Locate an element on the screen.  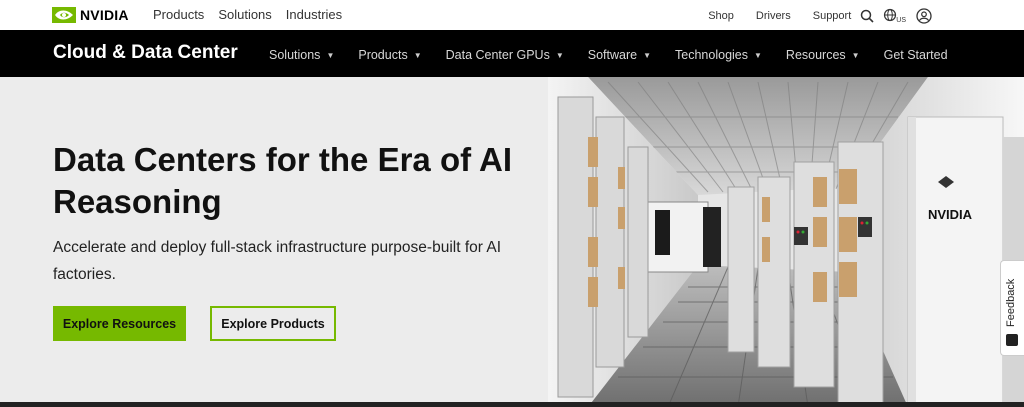
cabinet-logo-text: NVIDIA is located at coordinates (950, 214).